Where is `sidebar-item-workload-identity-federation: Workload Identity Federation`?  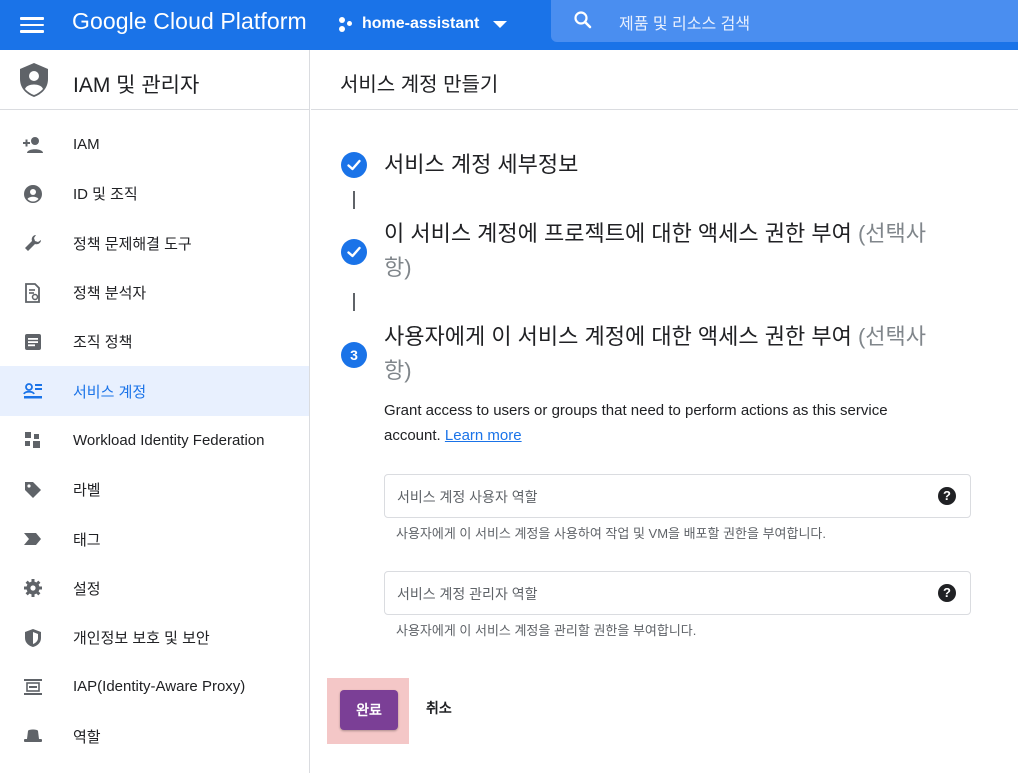 sidebar-item-workload-identity-federation: Workload Identity Federation is located at coordinates (154, 440).